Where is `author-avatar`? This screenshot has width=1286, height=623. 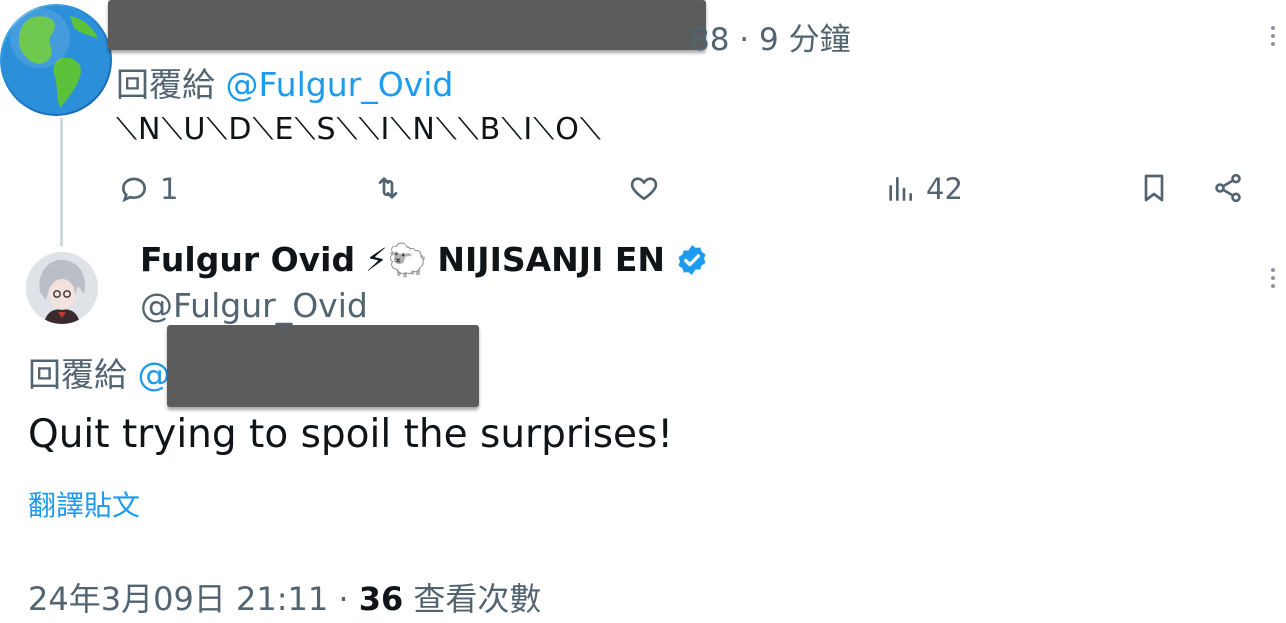 author-avatar is located at coordinates (62, 288).